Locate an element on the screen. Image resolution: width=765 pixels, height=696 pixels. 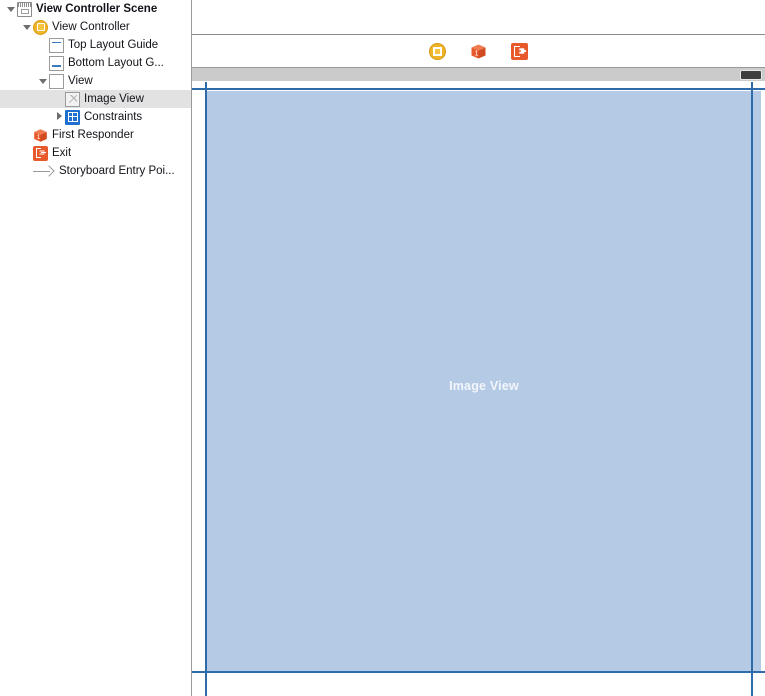
outline-row: Top Layout Guide is located at coordinates (95, 45).